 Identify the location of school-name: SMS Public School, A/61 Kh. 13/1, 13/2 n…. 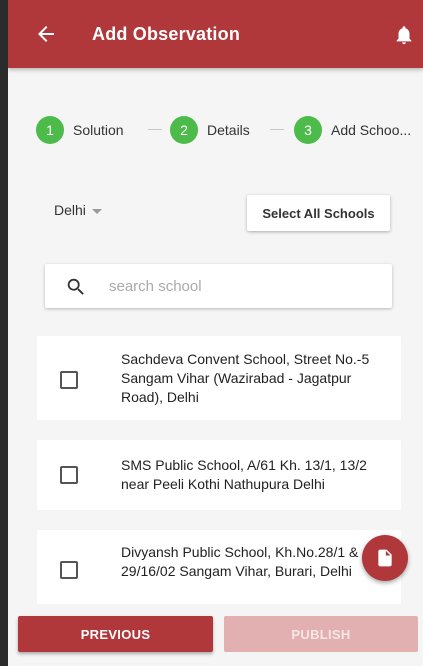
(244, 474).